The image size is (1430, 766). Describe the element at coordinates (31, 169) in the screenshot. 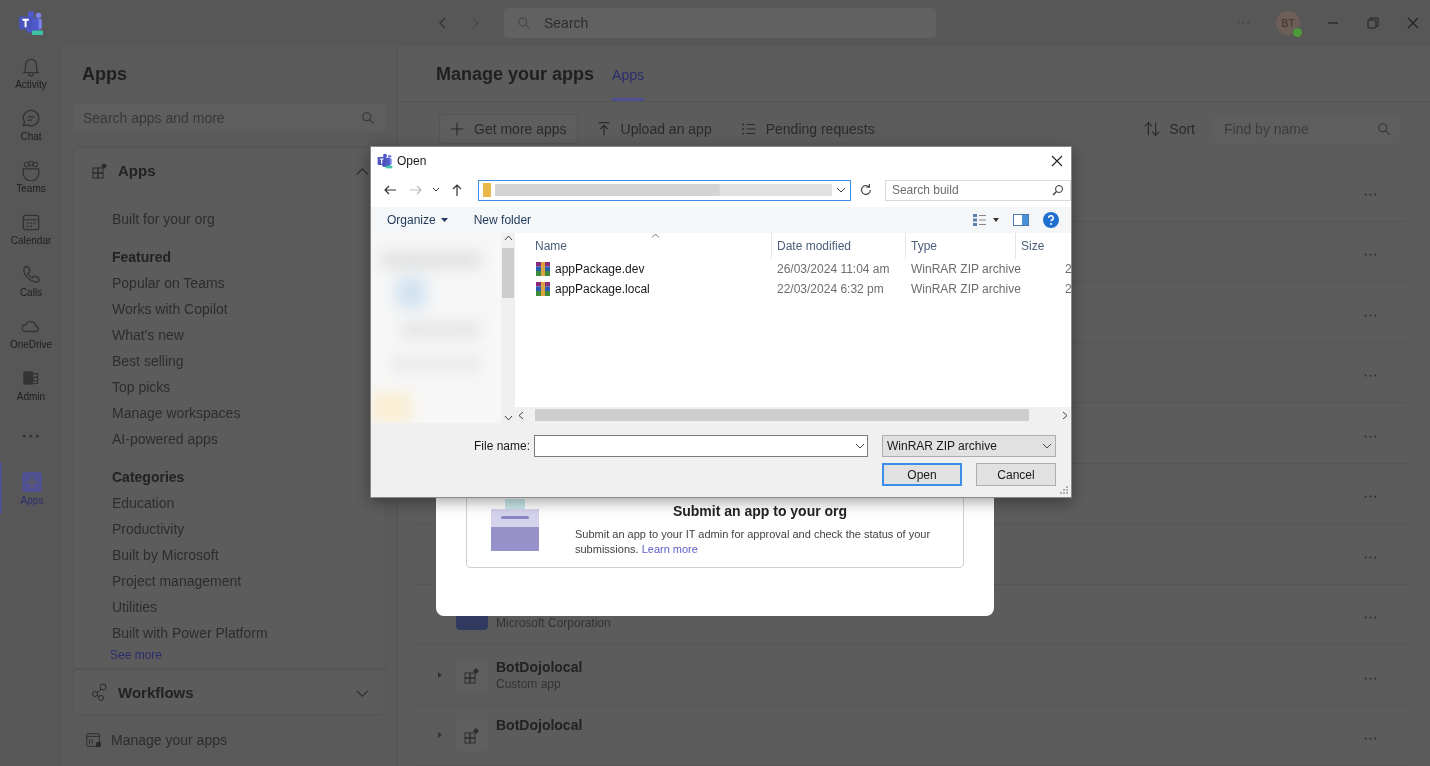

I see `people-icon` at that location.